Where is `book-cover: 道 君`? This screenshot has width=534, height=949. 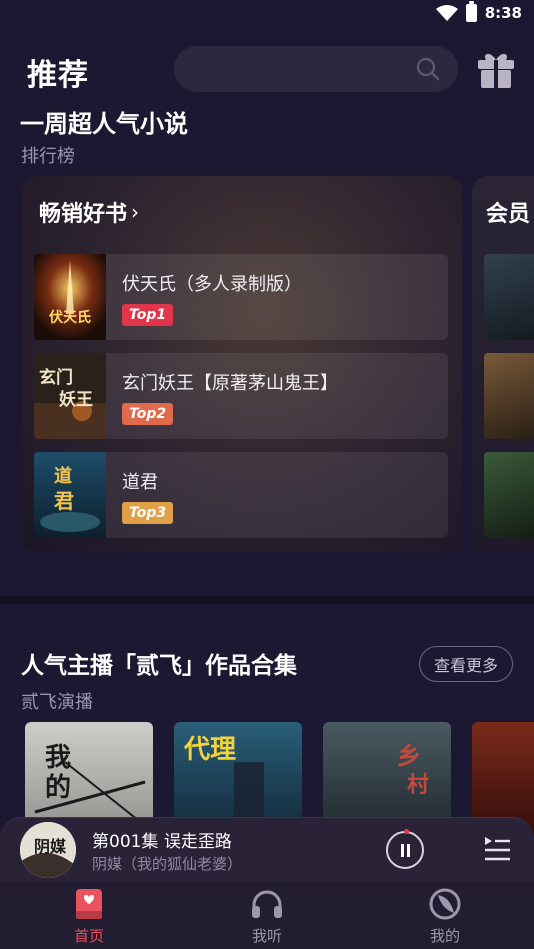
book-cover: 道 君 is located at coordinates (70, 495).